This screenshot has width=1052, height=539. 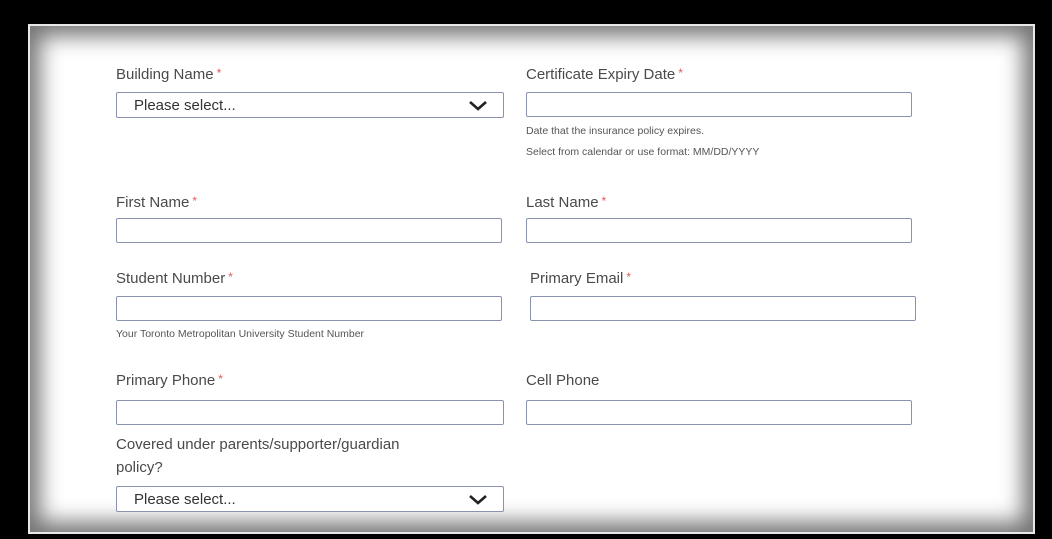 I want to click on last-name-label: Last Name *, so click(x=566, y=202).